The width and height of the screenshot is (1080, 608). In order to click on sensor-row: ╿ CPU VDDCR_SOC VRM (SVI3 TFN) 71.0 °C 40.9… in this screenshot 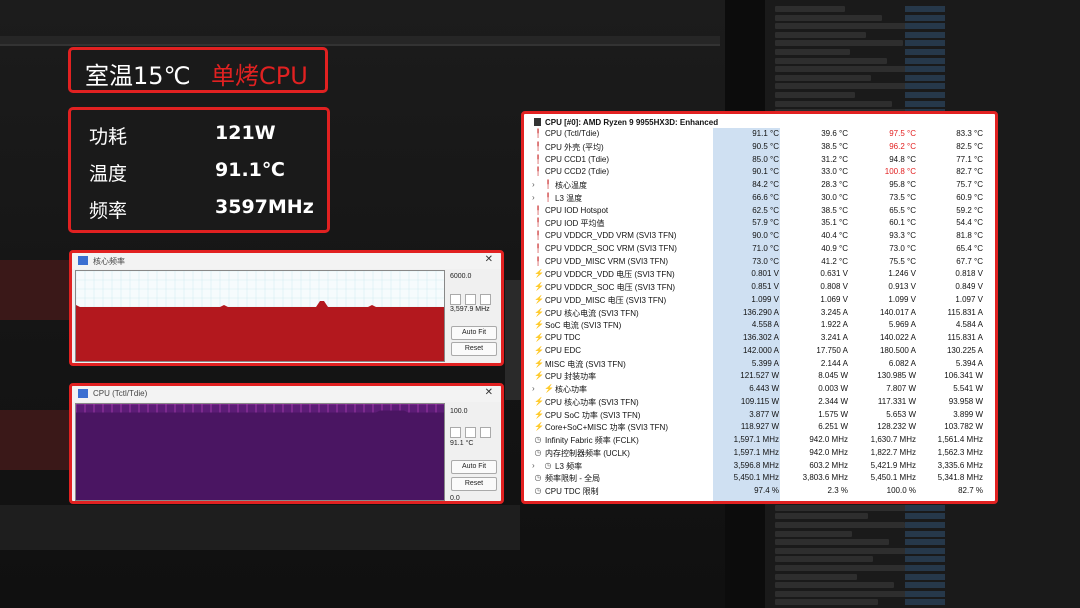, I will do `click(759, 249)`.